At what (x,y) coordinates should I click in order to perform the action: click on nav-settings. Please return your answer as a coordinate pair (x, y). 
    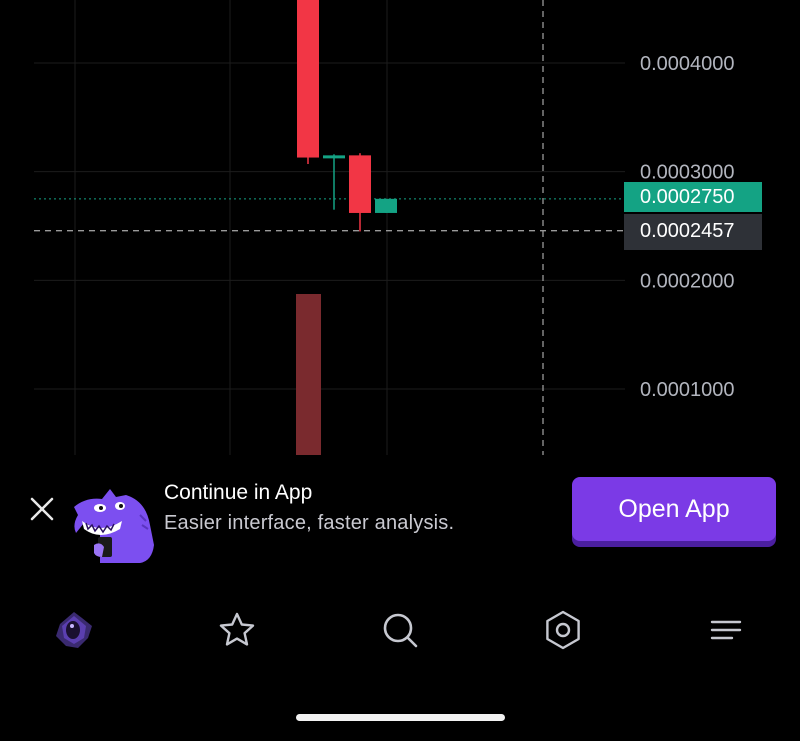
    Looking at the image, I should click on (563, 630).